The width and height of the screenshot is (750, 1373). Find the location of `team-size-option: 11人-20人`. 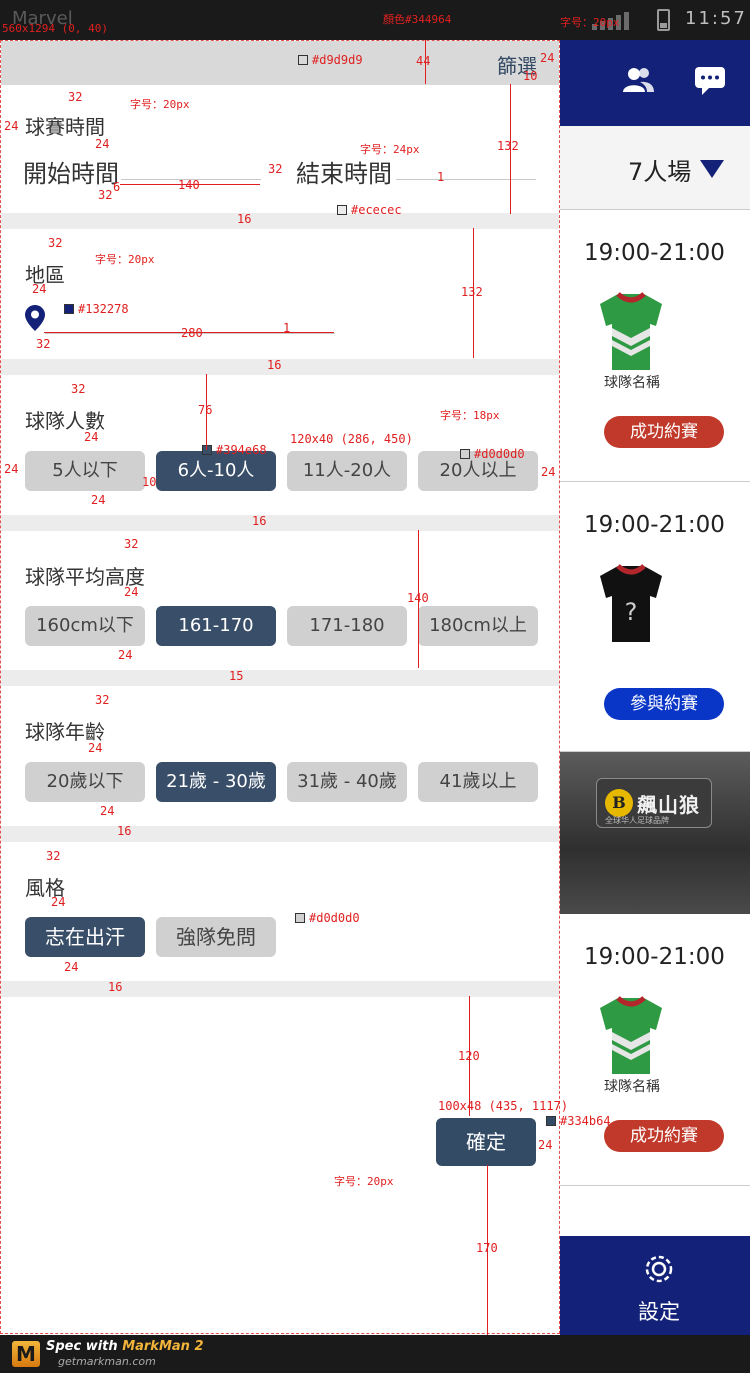

team-size-option: 11人-20人 is located at coordinates (347, 471).